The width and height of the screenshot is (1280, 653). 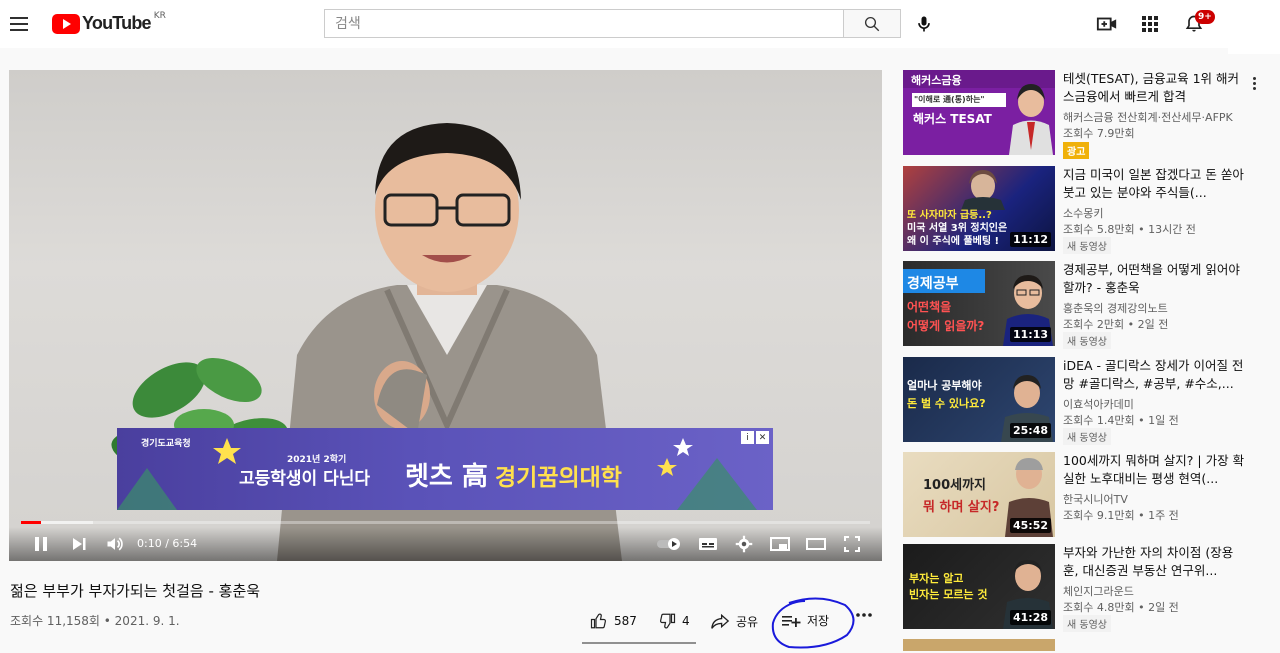 I want to click on search-bar, so click(x=612, y=23).